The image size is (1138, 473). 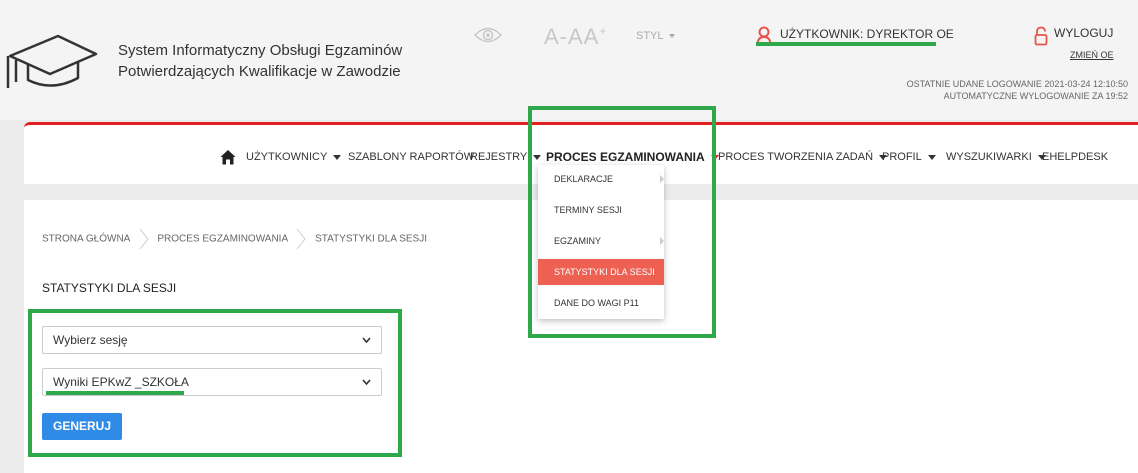 I want to click on nav-item-label: WYSZUKIWARKI, so click(x=989, y=157).